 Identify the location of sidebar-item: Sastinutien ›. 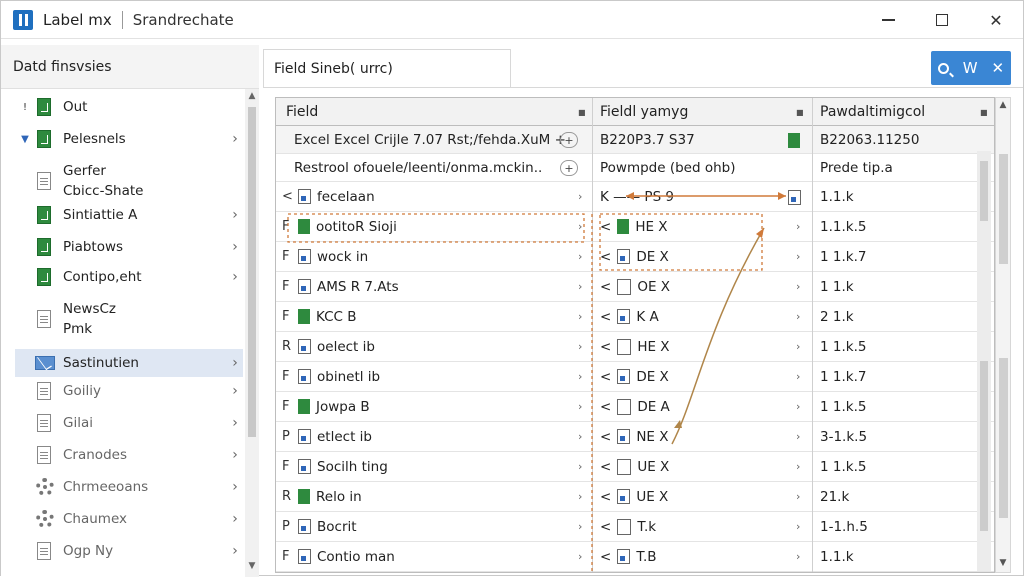
(129, 363).